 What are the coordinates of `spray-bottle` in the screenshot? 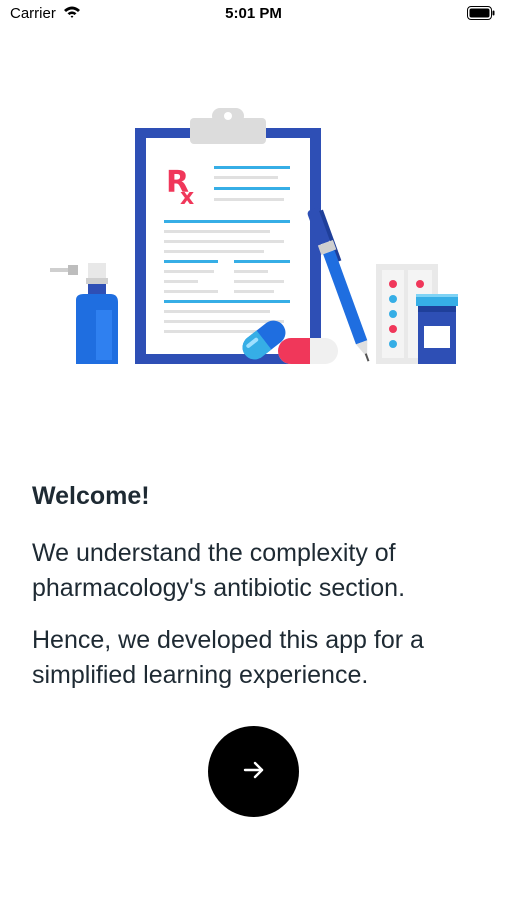 It's located at (84, 313).